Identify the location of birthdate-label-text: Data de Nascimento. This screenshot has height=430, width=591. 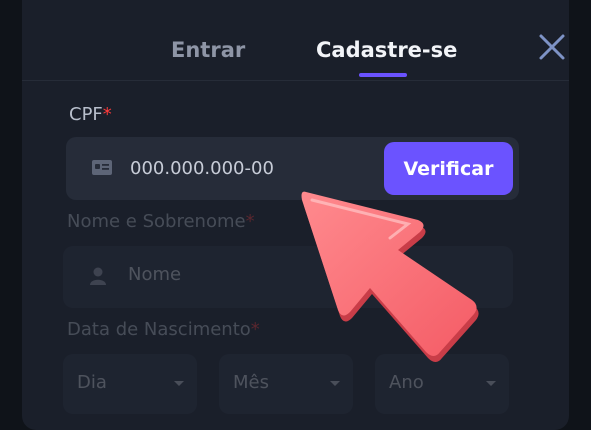
(159, 329).